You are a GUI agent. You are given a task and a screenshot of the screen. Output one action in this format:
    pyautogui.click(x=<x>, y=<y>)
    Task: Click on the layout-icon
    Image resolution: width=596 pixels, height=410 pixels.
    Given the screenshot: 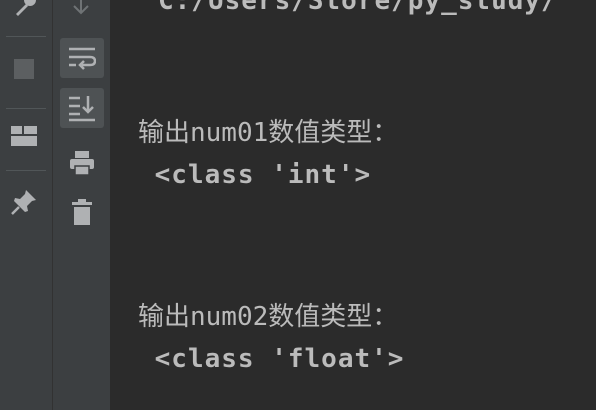 What is the action you would take?
    pyautogui.click(x=24, y=136)
    